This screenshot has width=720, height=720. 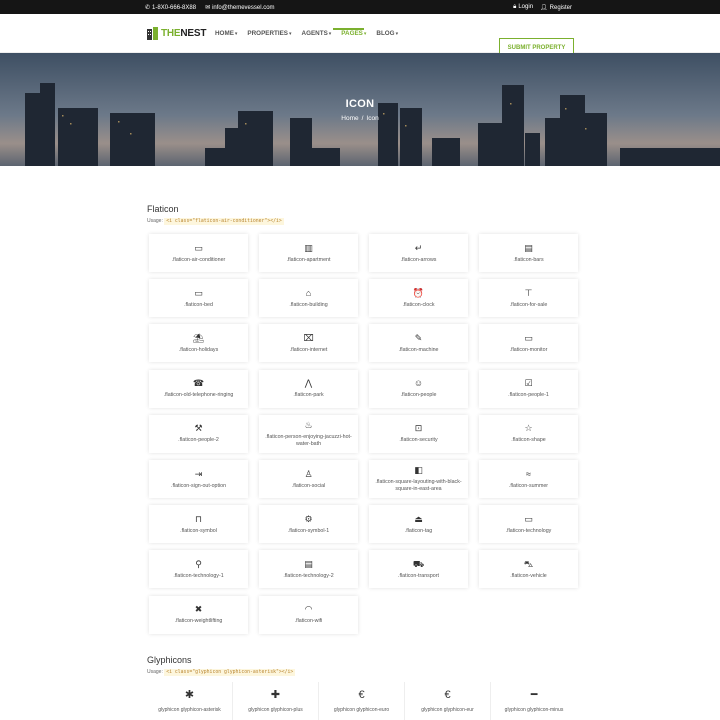 I want to click on icon-card: ⊤ .flaticon-for-sale, so click(x=528, y=298).